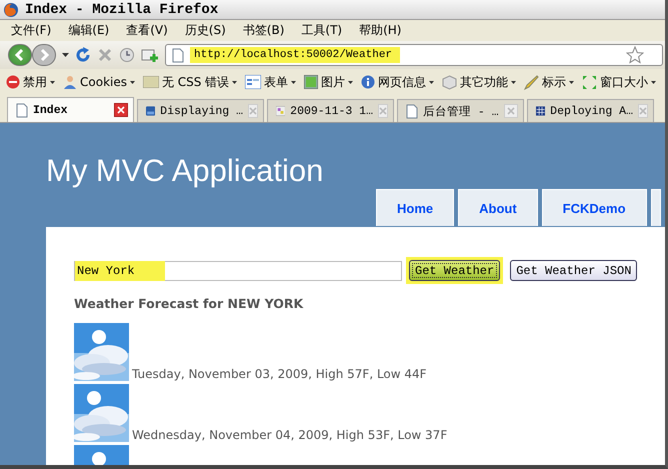  I want to click on add-page-icon, so click(150, 55).